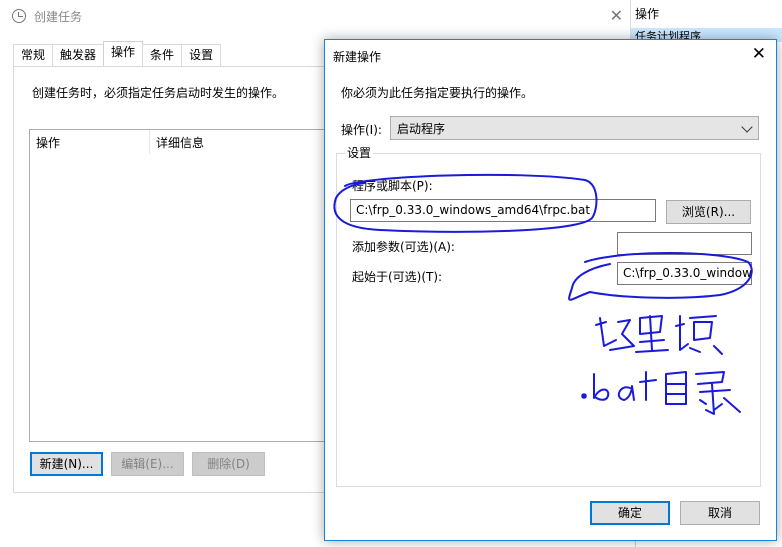  I want to click on dialog-instruction: 你必须为此任务指定要执行的操作。, so click(437, 93).